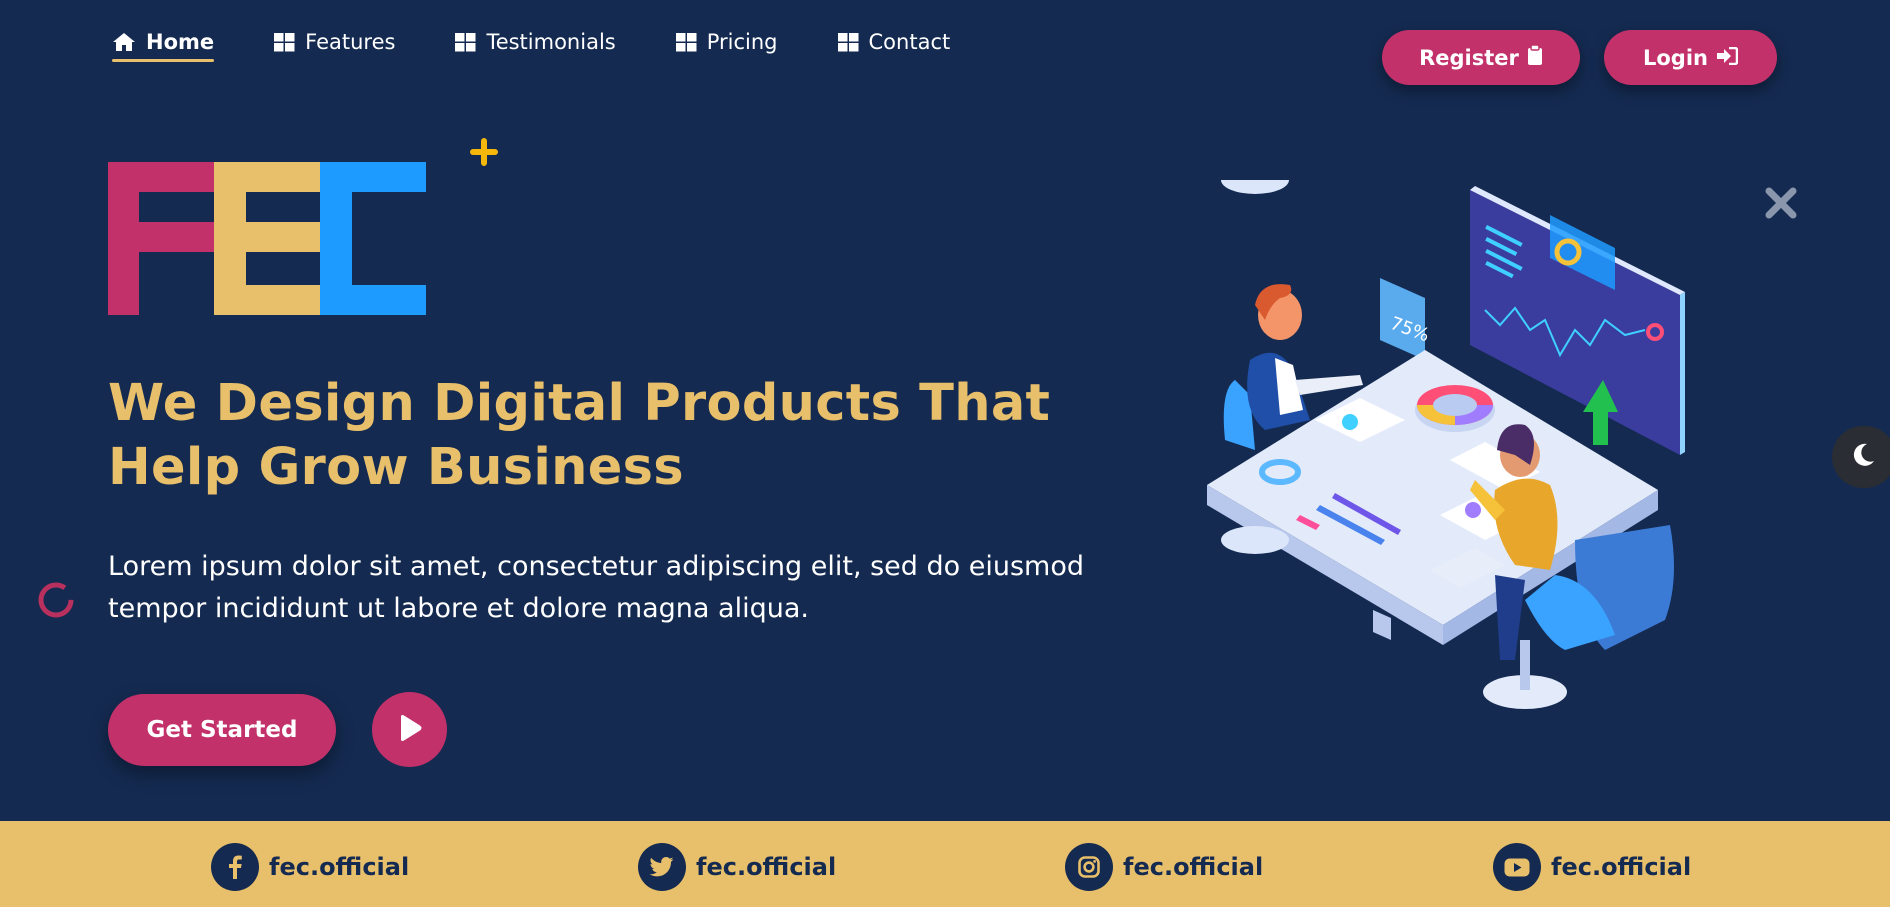 The image size is (1890, 907). Describe the element at coordinates (1781, 205) in the screenshot. I see `x-decoration-icon` at that location.